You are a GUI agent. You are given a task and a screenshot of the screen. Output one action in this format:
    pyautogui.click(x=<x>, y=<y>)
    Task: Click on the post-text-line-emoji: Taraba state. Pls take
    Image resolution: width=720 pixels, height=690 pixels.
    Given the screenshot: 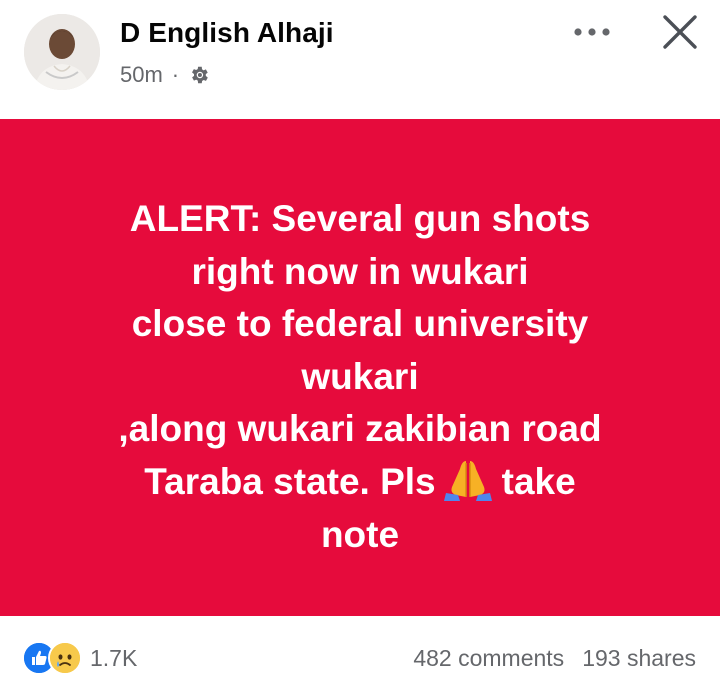 What is the action you would take?
    pyautogui.click(x=360, y=482)
    